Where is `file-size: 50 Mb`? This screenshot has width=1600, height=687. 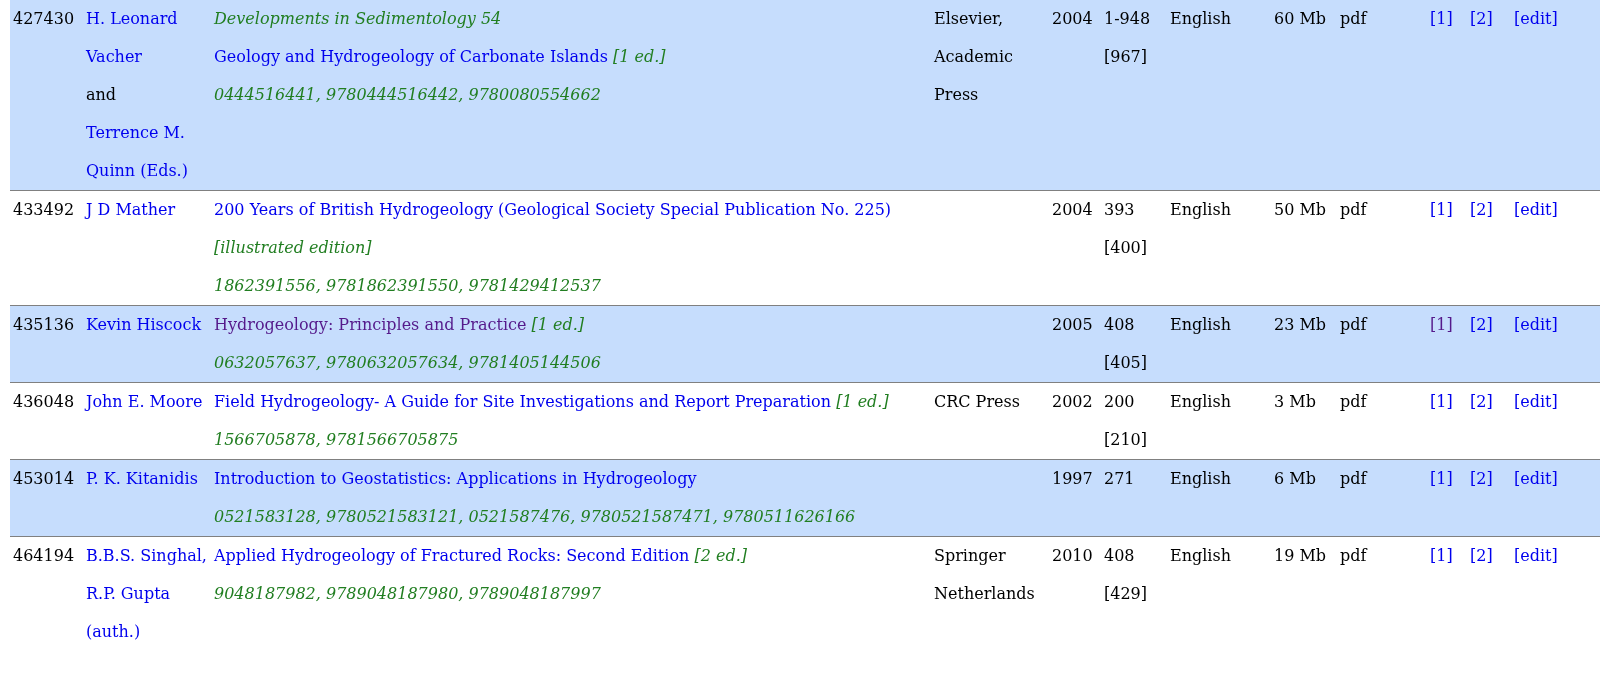
file-size: 50 Mb is located at coordinates (1300, 209).